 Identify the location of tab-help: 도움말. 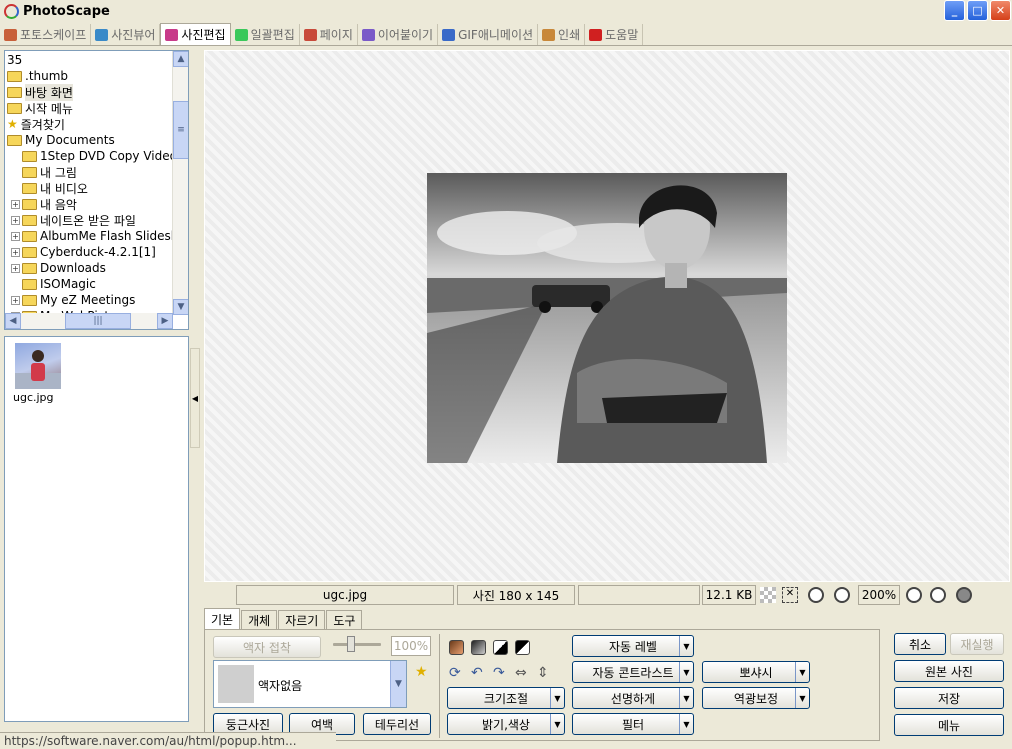
(614, 34).